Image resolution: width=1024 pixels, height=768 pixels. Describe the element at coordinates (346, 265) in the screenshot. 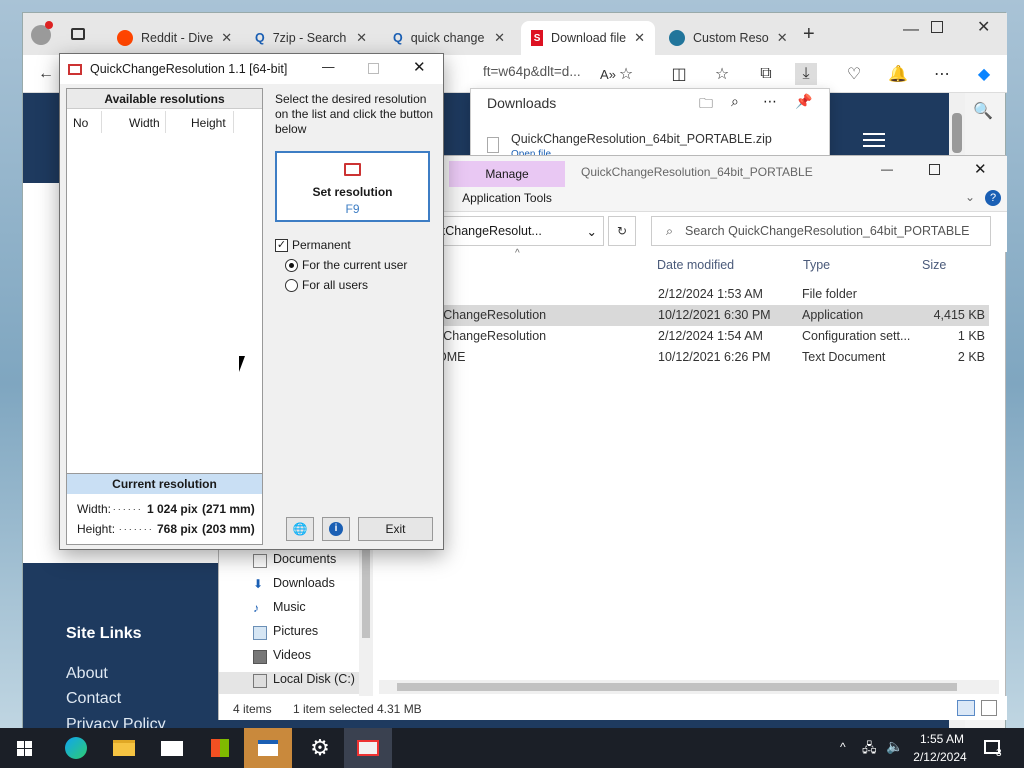

I see `for-current-user-radio: For the current user` at that location.